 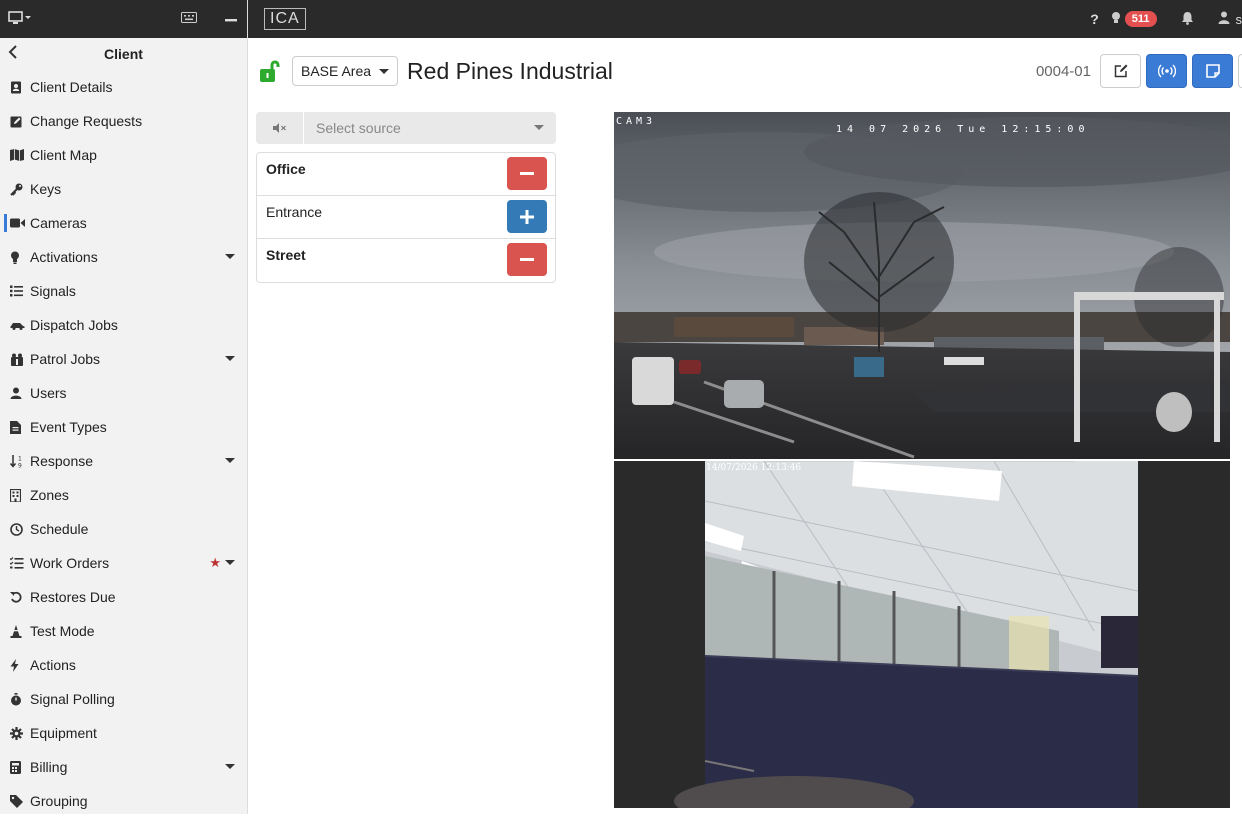 I want to click on sidebar-item-work-orders: Work Orders ★, so click(x=123, y=563).